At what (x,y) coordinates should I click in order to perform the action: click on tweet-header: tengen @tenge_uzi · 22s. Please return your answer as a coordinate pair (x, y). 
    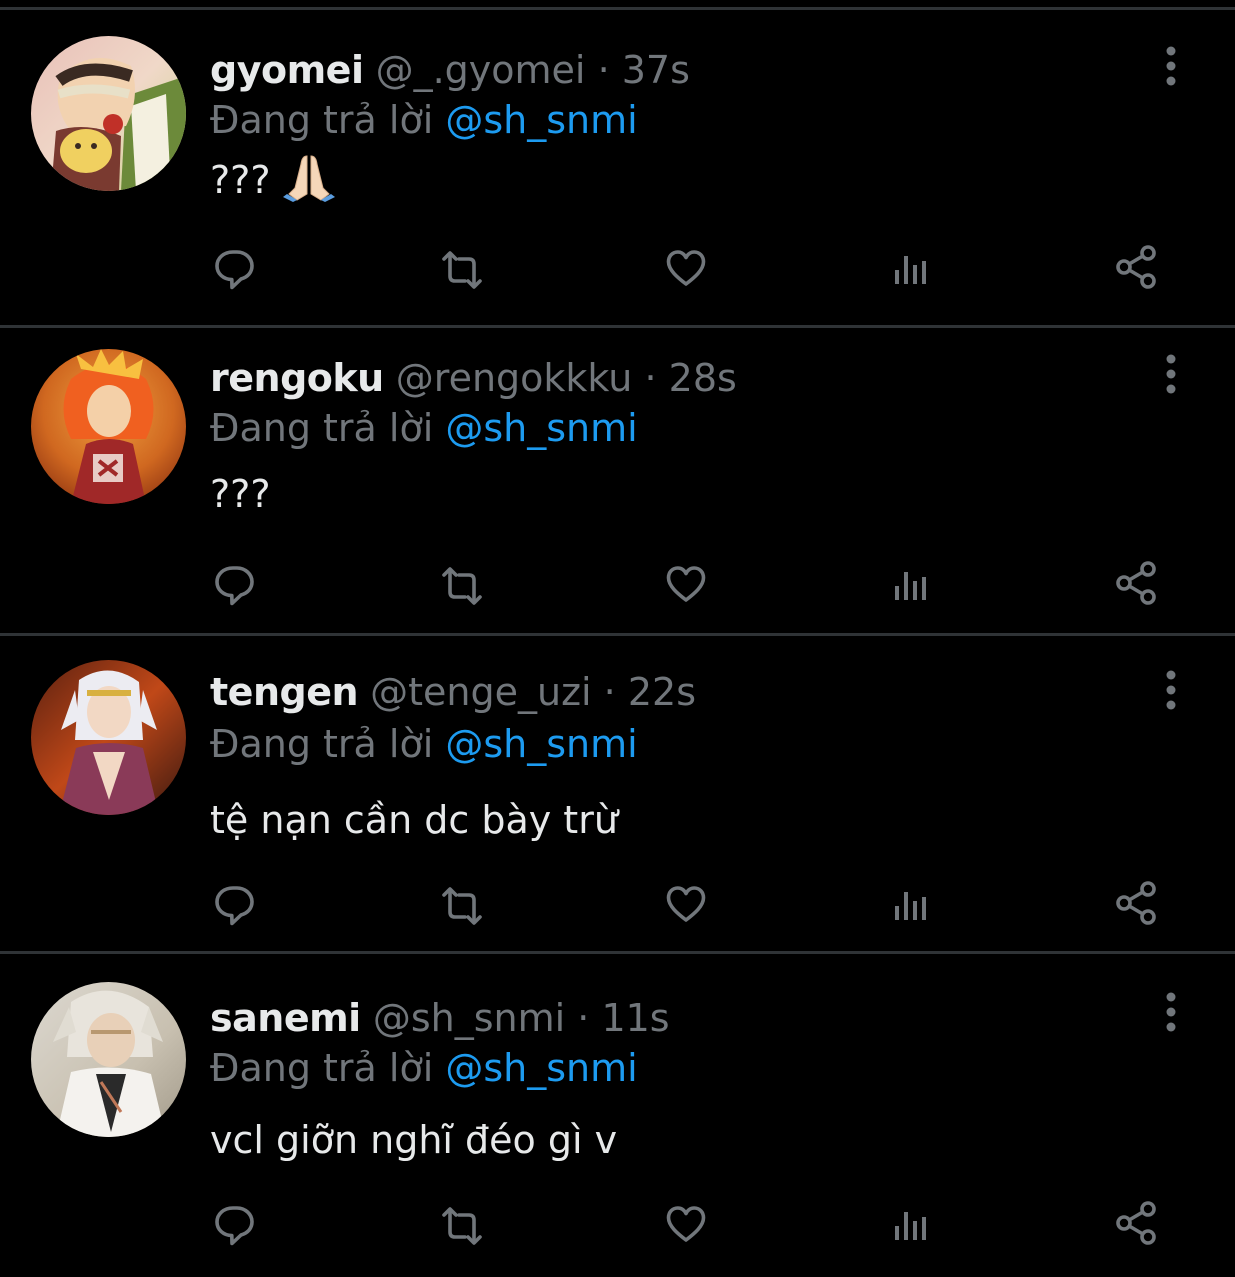
    Looking at the image, I should click on (453, 692).